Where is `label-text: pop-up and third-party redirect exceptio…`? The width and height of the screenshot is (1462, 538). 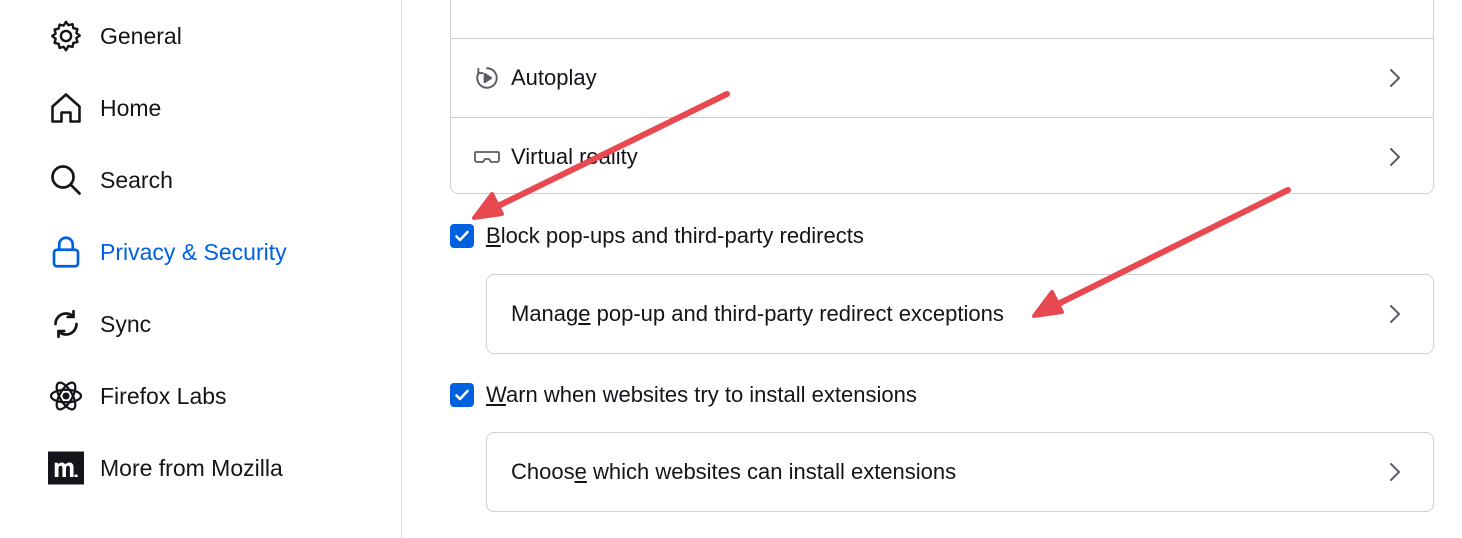
label-text: pop-up and third-party redirect exceptio… is located at coordinates (797, 313).